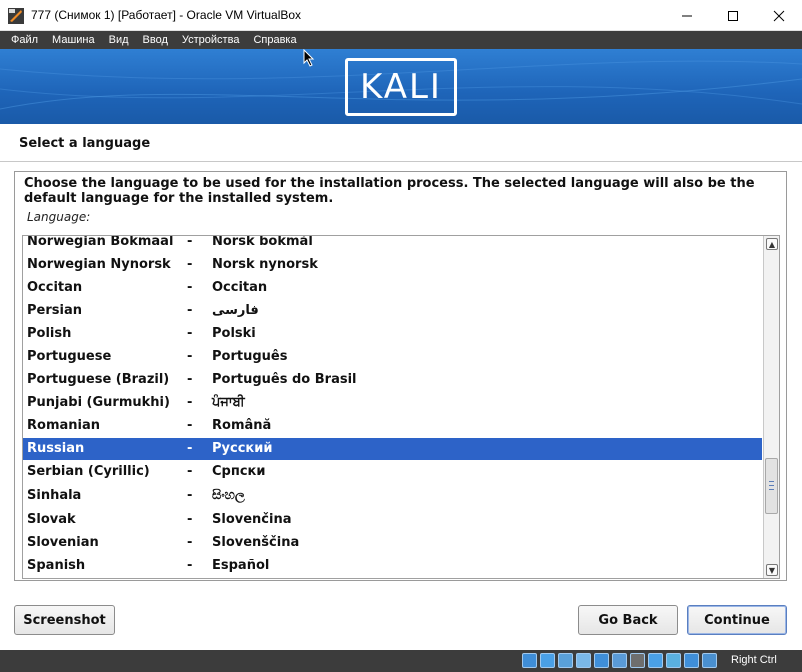 This screenshot has width=802, height=672. I want to click on language-name: Norwegian Nynorsk, so click(99, 264).